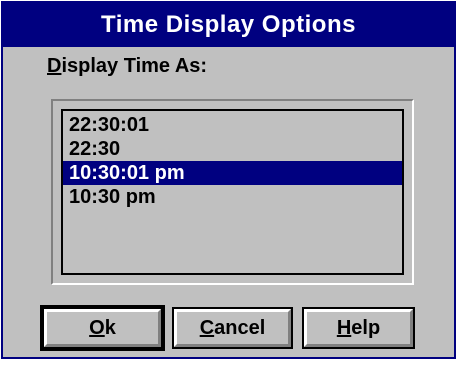 The image size is (463, 366). Describe the element at coordinates (95, 149) in the screenshot. I see `list-item-text: 22:30` at that location.